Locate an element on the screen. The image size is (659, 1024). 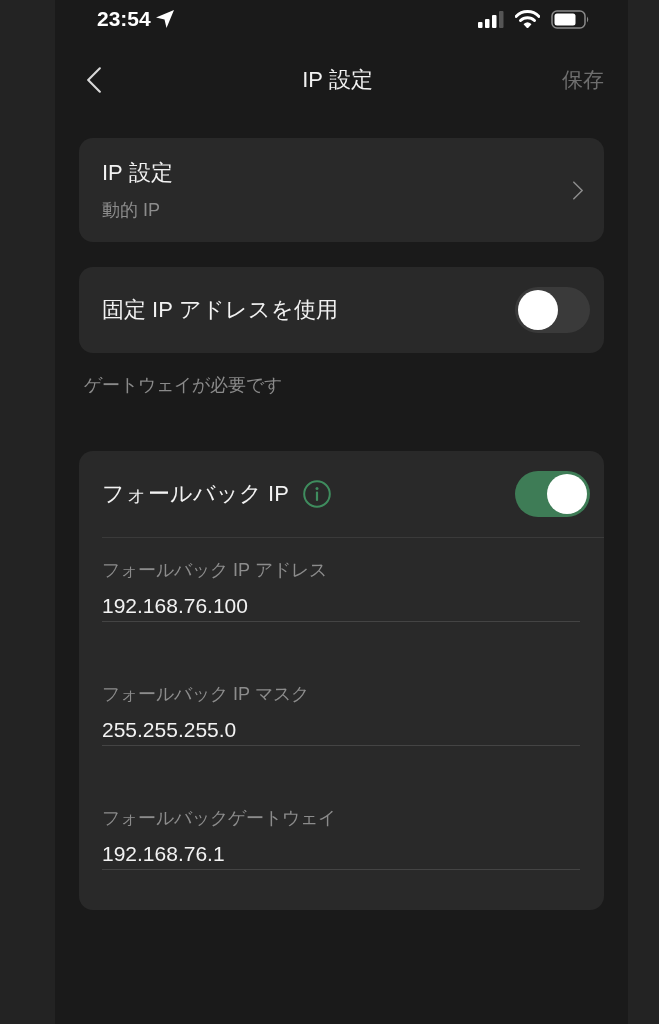
hint-text: ゲートウェイが必要です is located at coordinates (183, 385).